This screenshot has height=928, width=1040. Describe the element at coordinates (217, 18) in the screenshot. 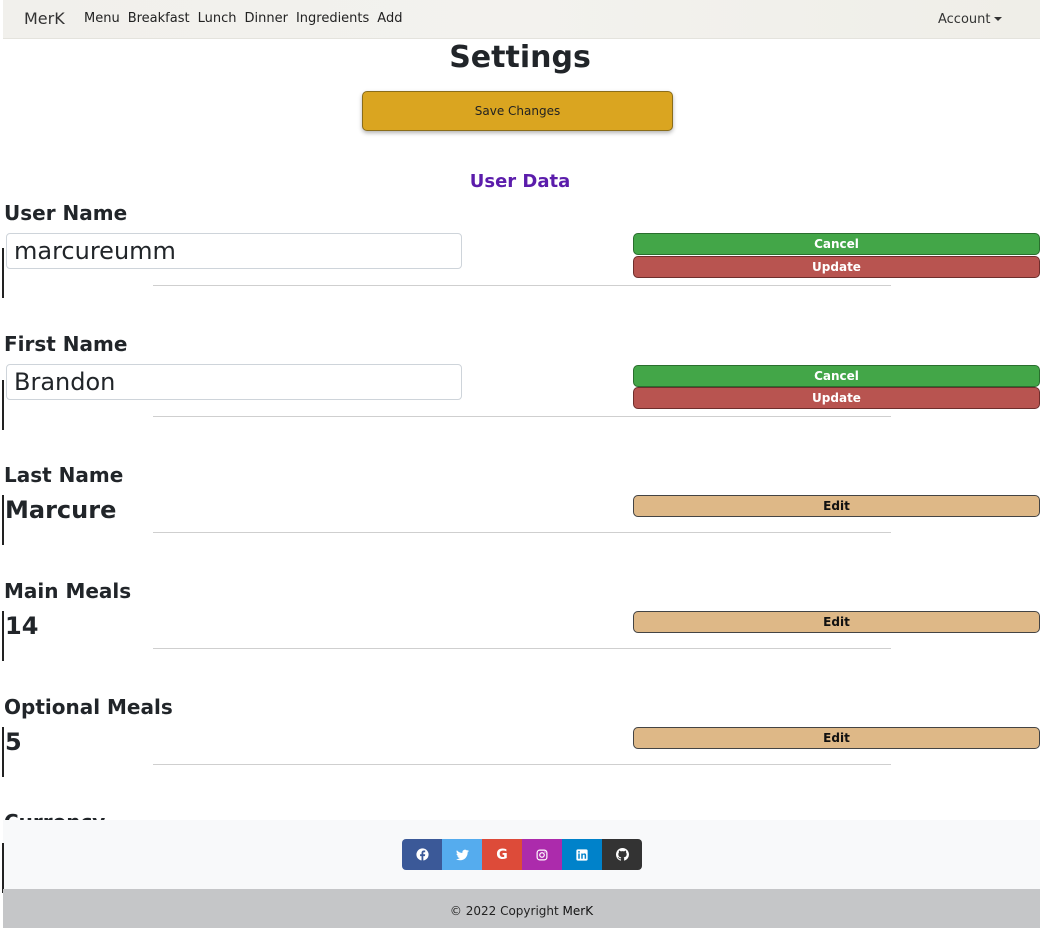

I see `nav-link-lunch: Lunch` at that location.